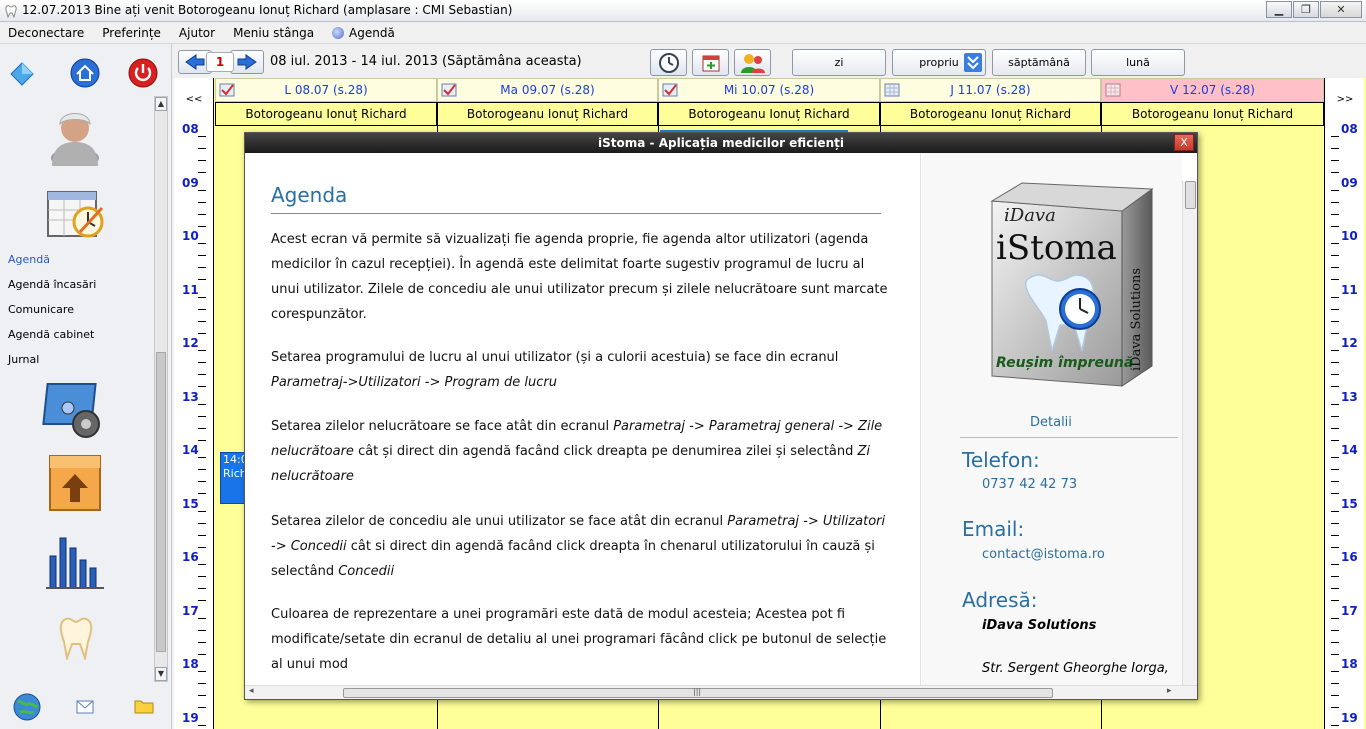  Describe the element at coordinates (190, 503) in the screenshot. I see `hour-label: 15` at that location.